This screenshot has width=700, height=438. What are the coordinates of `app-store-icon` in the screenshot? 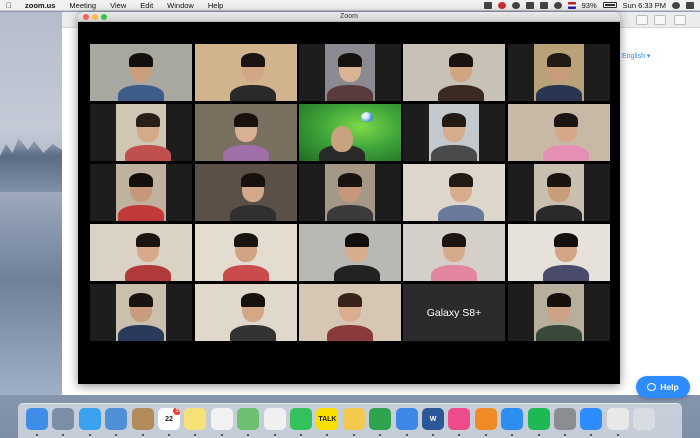 It's located at (512, 419).